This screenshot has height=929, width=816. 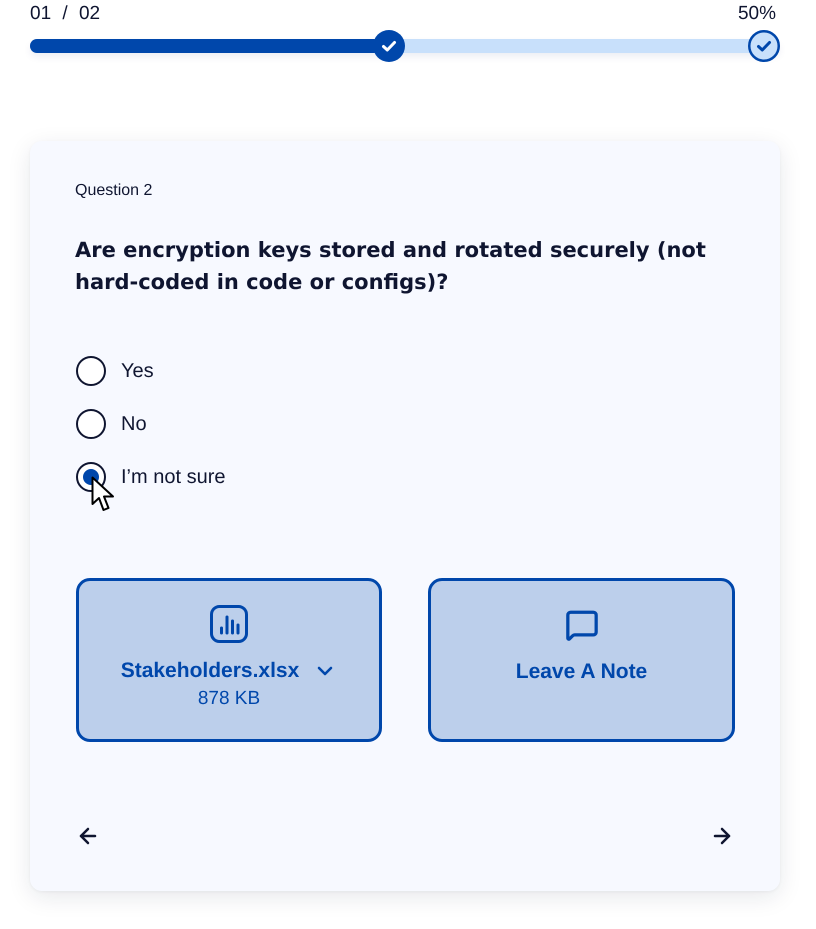 I want to click on option-label: No, so click(x=134, y=424).